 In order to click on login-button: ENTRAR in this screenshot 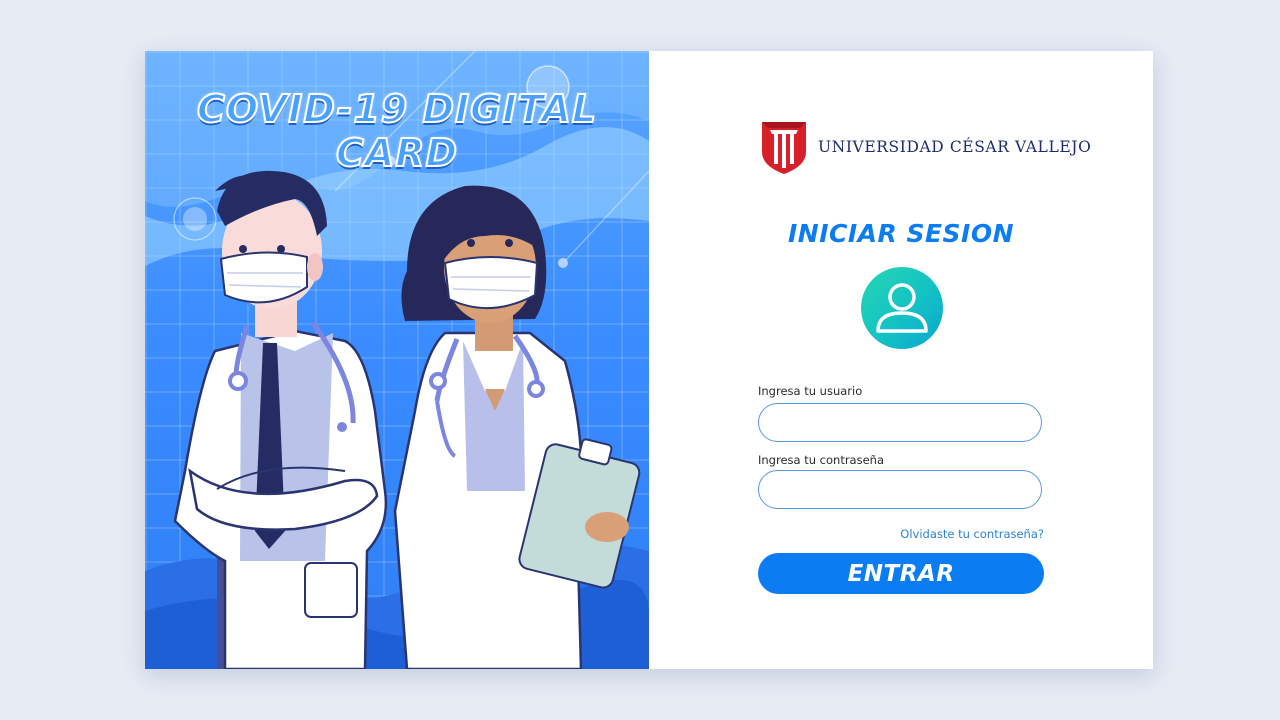, I will do `click(901, 573)`.